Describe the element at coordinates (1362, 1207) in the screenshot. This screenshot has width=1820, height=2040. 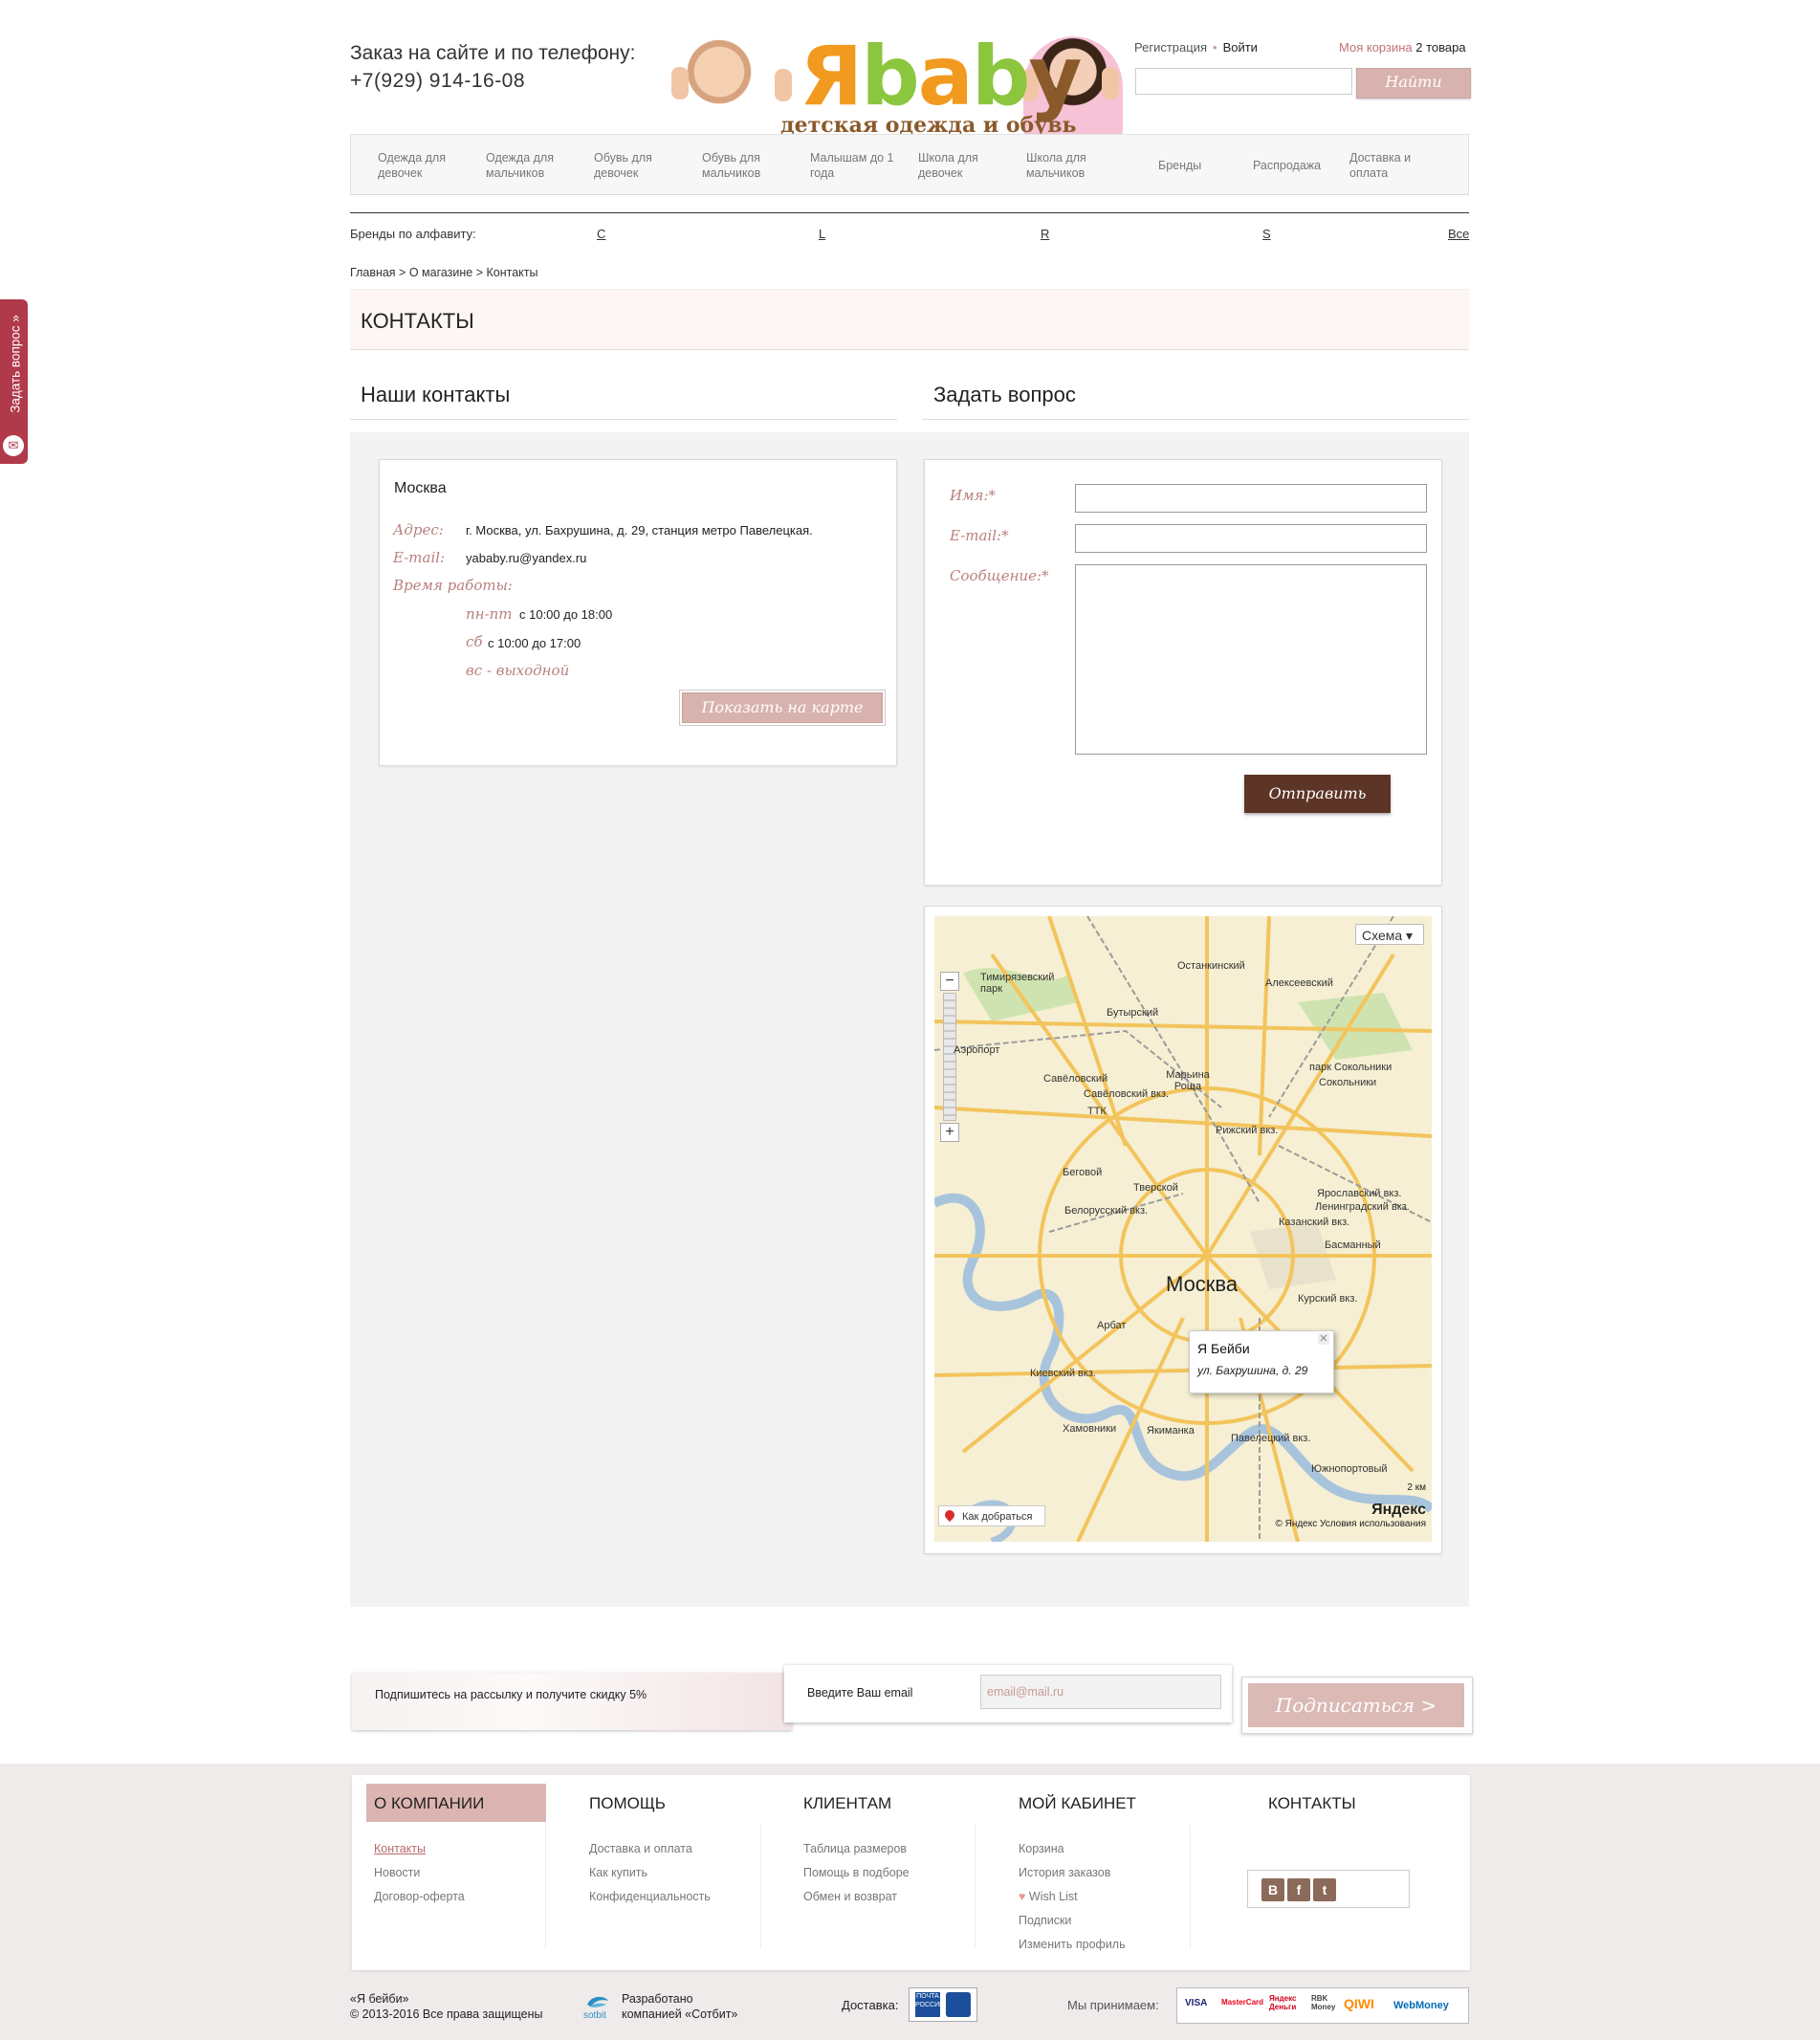
I see `map-label: Ленинградский вкз.` at that location.